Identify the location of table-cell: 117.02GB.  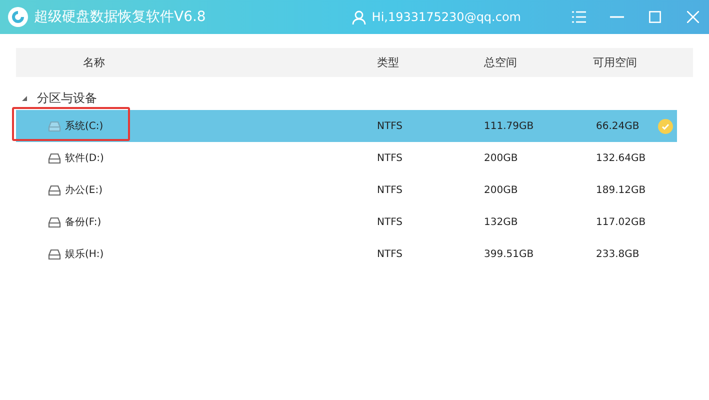
(621, 222).